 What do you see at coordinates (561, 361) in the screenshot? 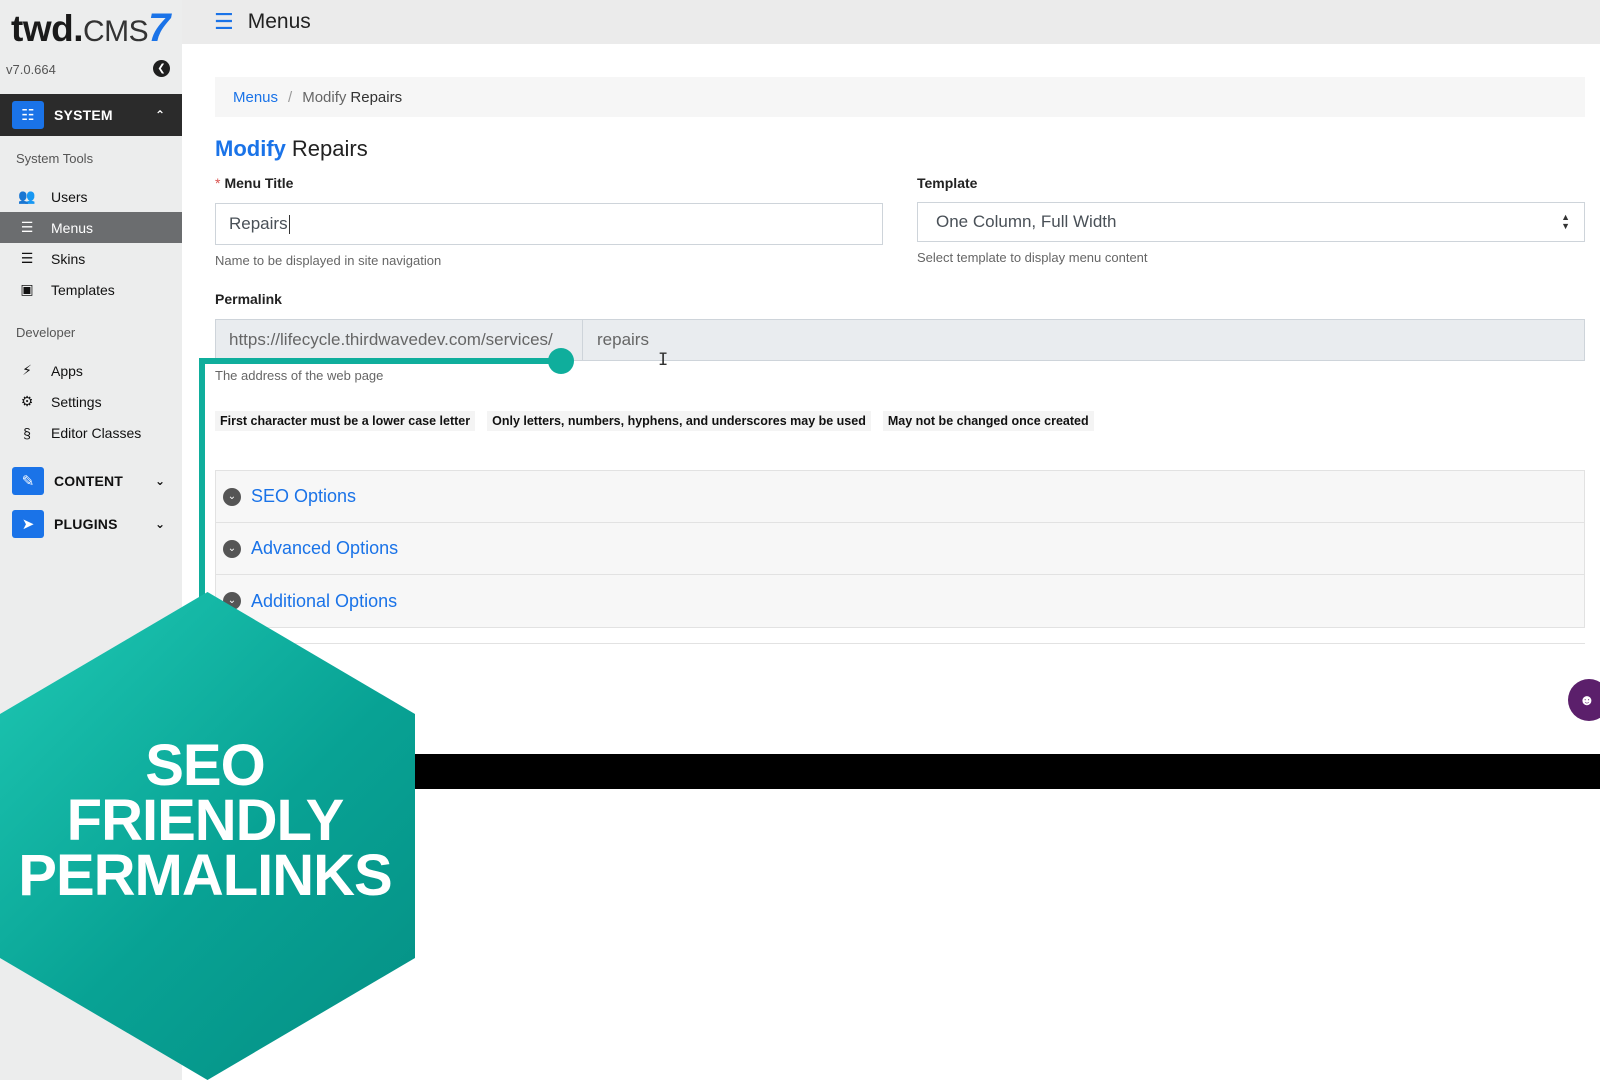
I see `callout-dot` at bounding box center [561, 361].